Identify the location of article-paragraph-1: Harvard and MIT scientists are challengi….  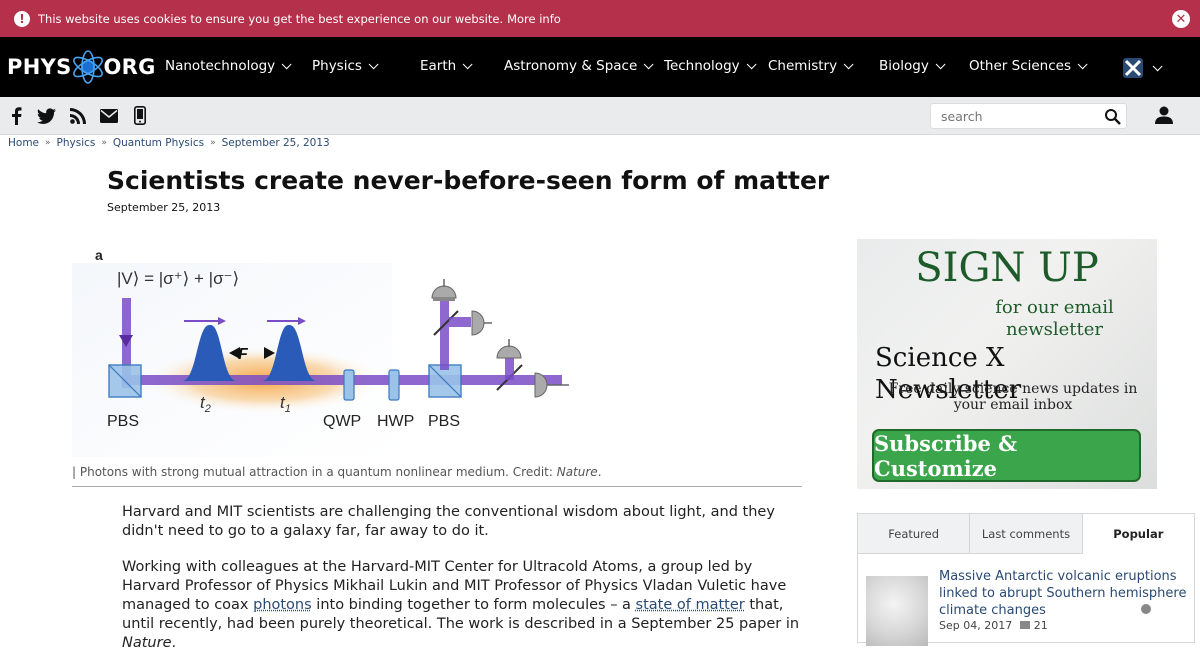
(448, 521).